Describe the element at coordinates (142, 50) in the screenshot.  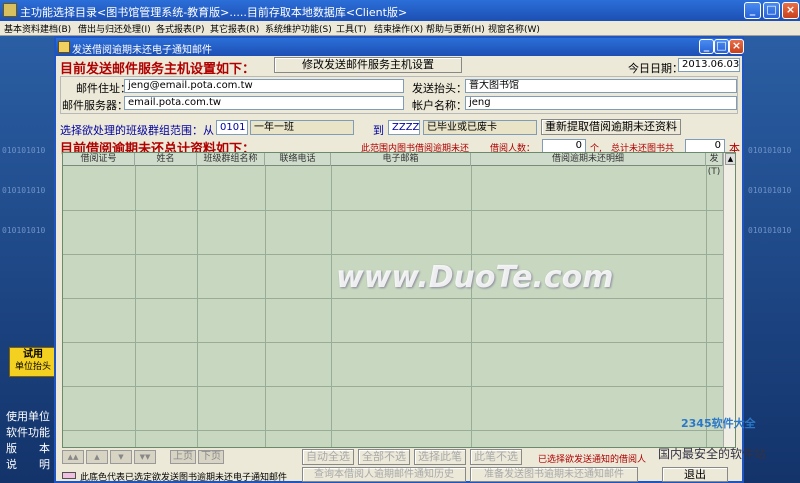
I see `dialog-title: 发送借阅逾期未还电子通知邮件` at that location.